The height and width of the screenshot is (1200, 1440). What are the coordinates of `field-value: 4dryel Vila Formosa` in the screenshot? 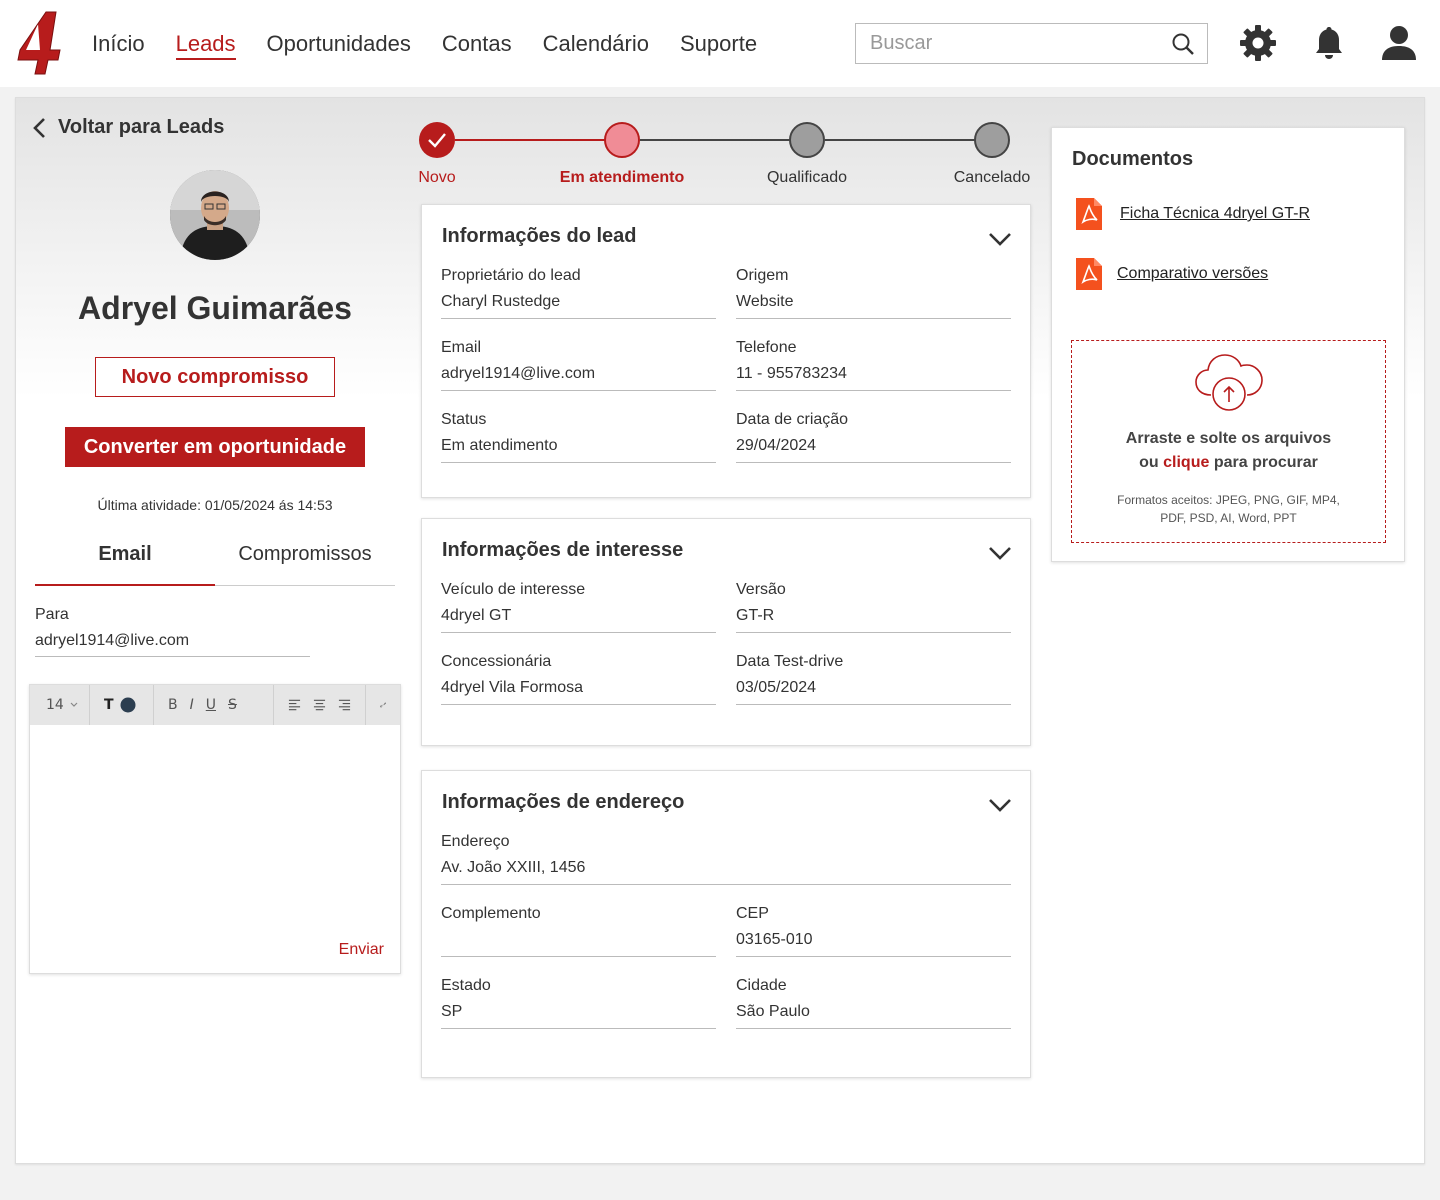 It's located at (578, 692).